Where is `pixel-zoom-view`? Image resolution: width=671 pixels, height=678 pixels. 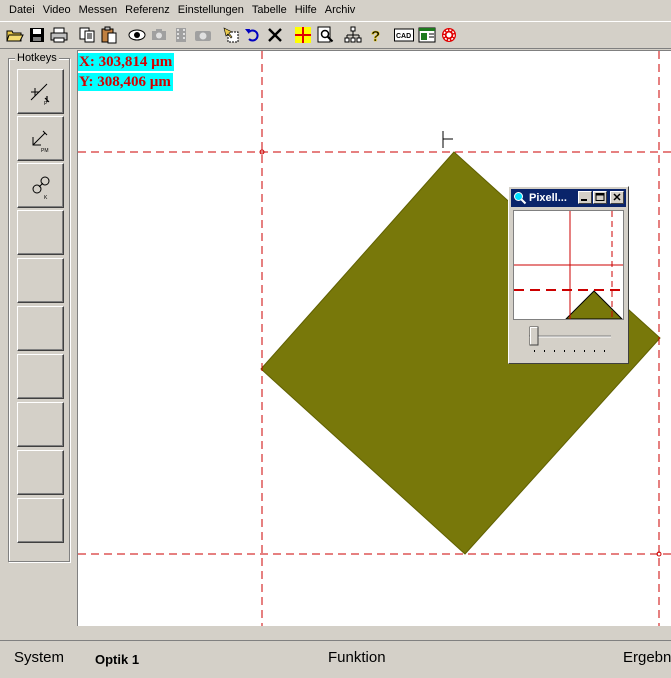
pixel-zoom-view is located at coordinates (568, 265).